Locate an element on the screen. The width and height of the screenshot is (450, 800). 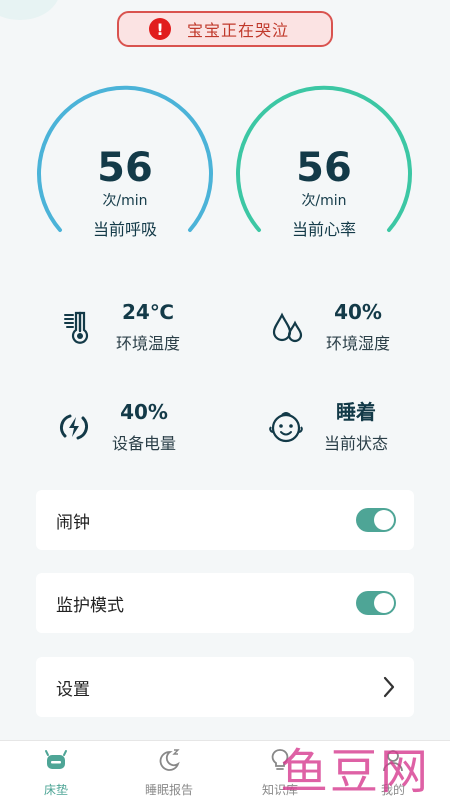
heart-rate-label: 当前心率 is located at coordinates (323, 229).